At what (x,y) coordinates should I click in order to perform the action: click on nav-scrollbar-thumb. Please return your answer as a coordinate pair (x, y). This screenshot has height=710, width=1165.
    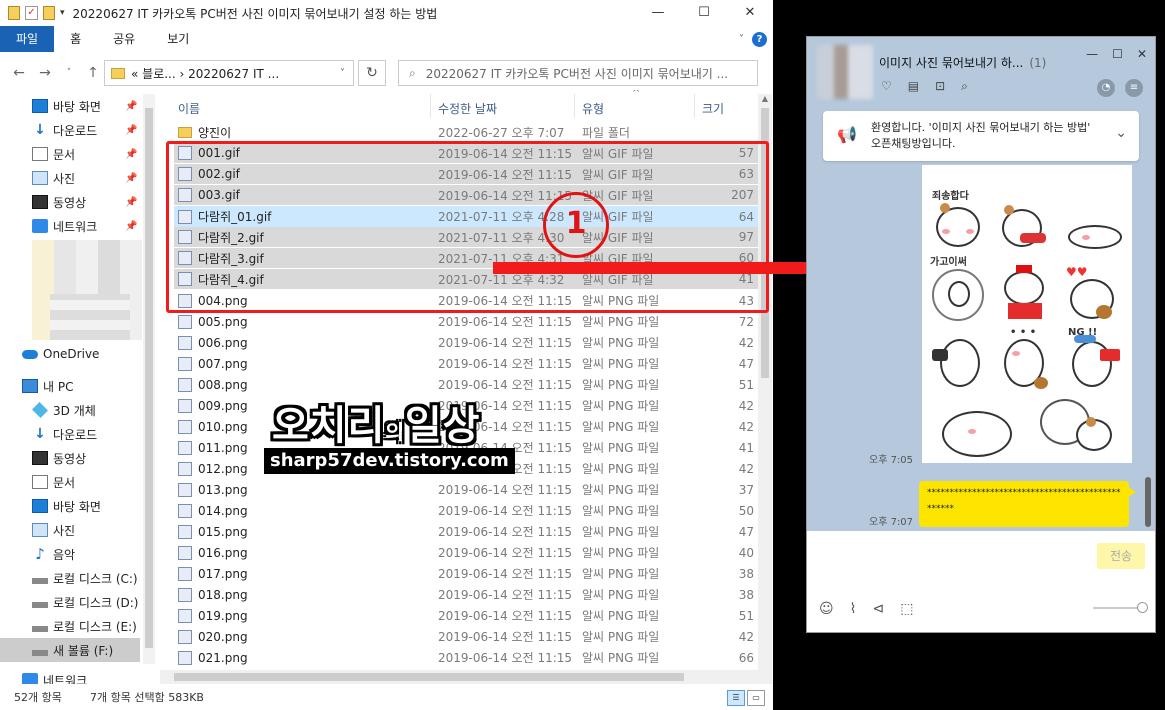
    Looking at the image, I should click on (149, 378).